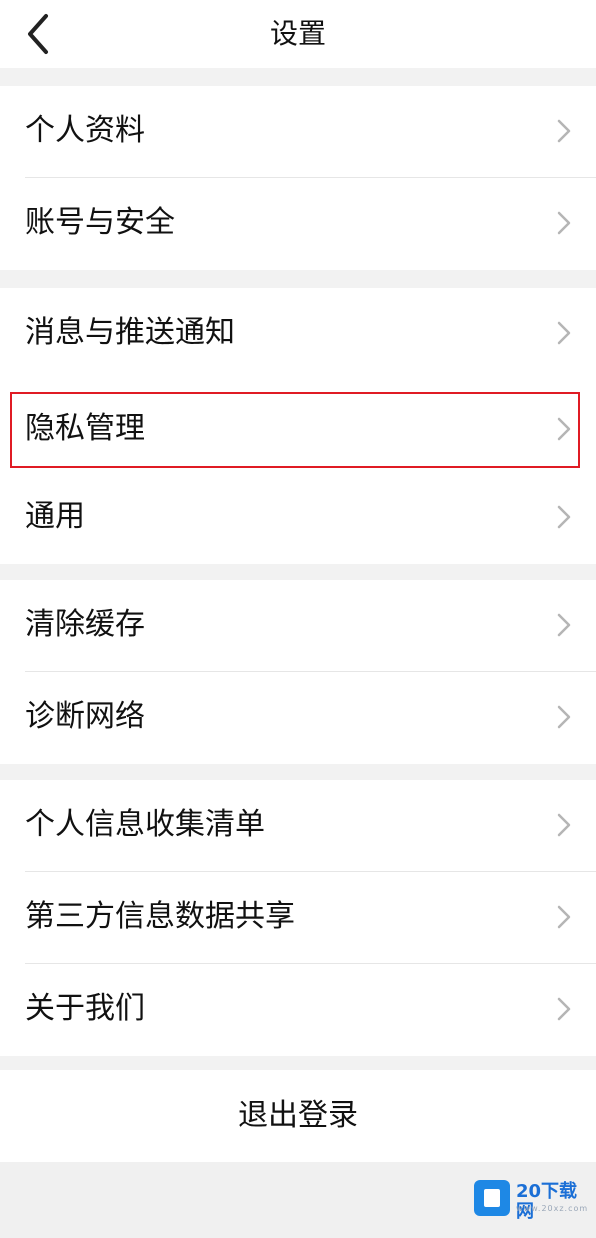  Describe the element at coordinates (160, 916) in the screenshot. I see `setting-item-label: 第三方信息数据共享` at that location.